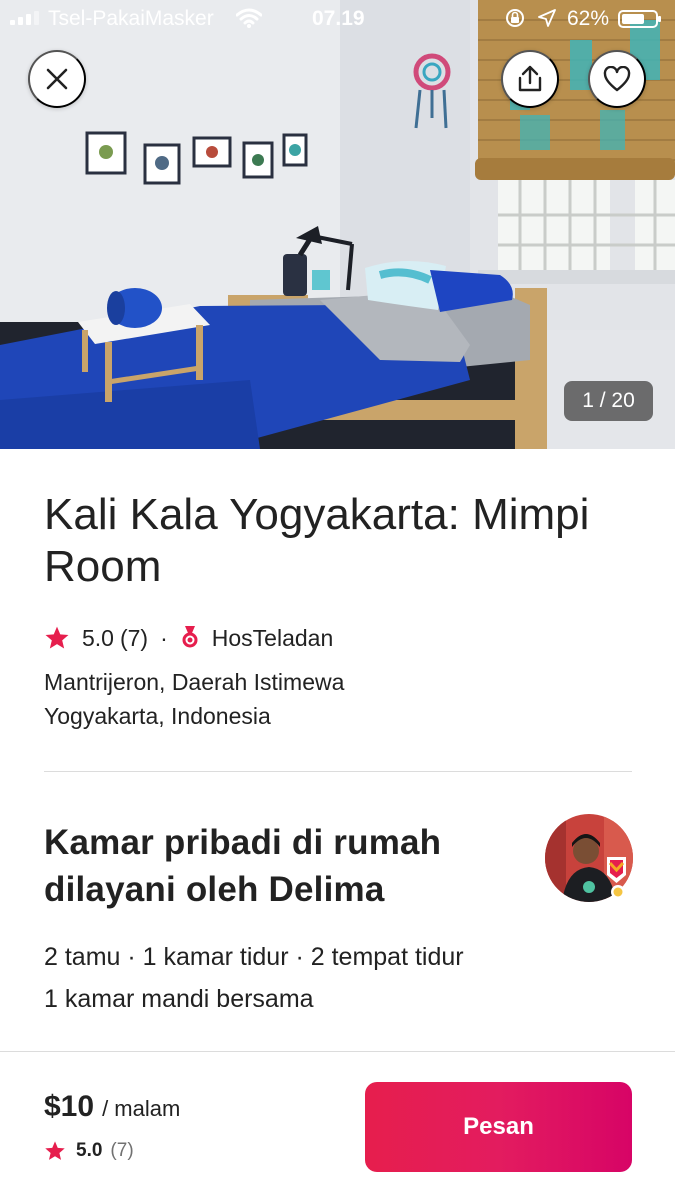  Describe the element at coordinates (639, 19) in the screenshot. I see `battery-icon` at that location.